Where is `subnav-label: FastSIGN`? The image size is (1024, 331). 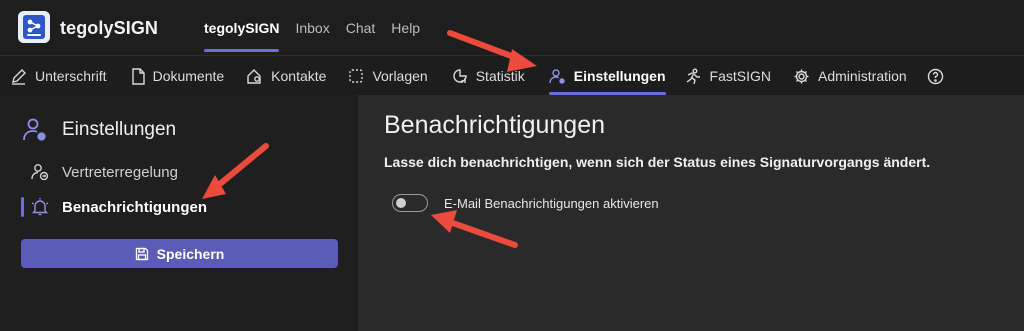 subnav-label: FastSIGN is located at coordinates (740, 76).